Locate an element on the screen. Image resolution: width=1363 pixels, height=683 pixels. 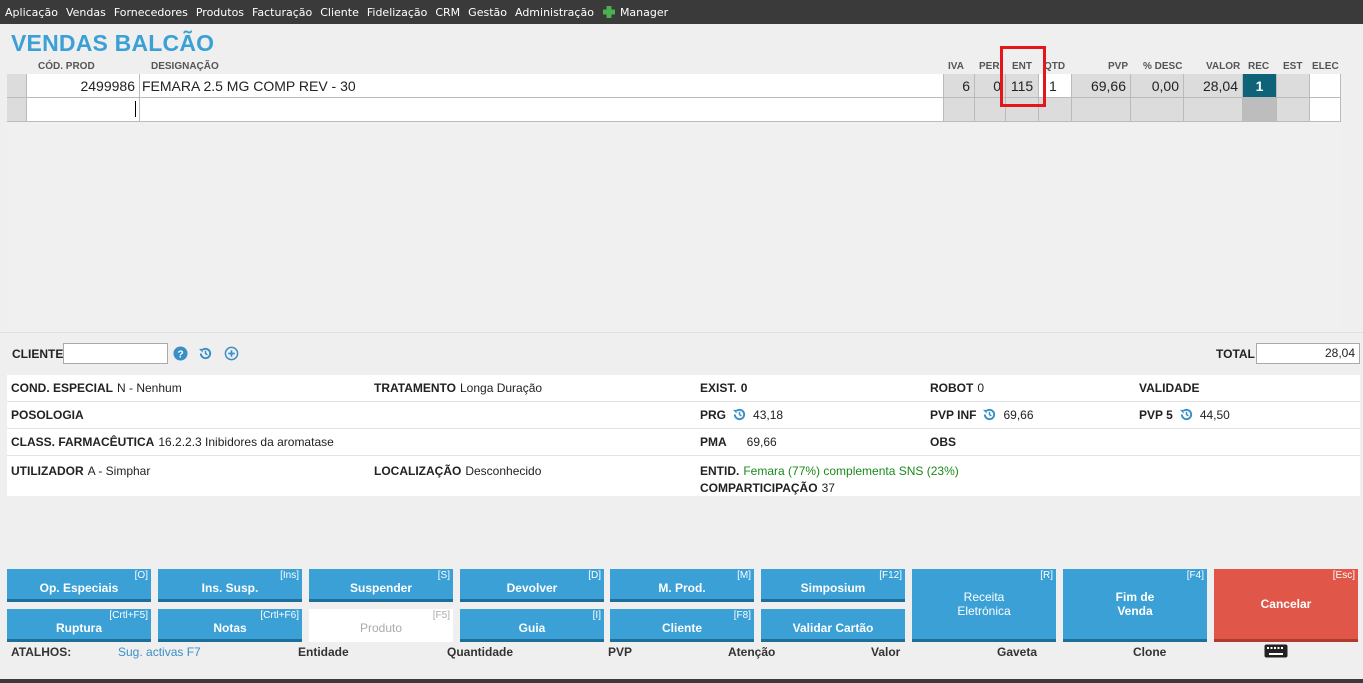
menu-facturacao: Facturação is located at coordinates (282, 12).